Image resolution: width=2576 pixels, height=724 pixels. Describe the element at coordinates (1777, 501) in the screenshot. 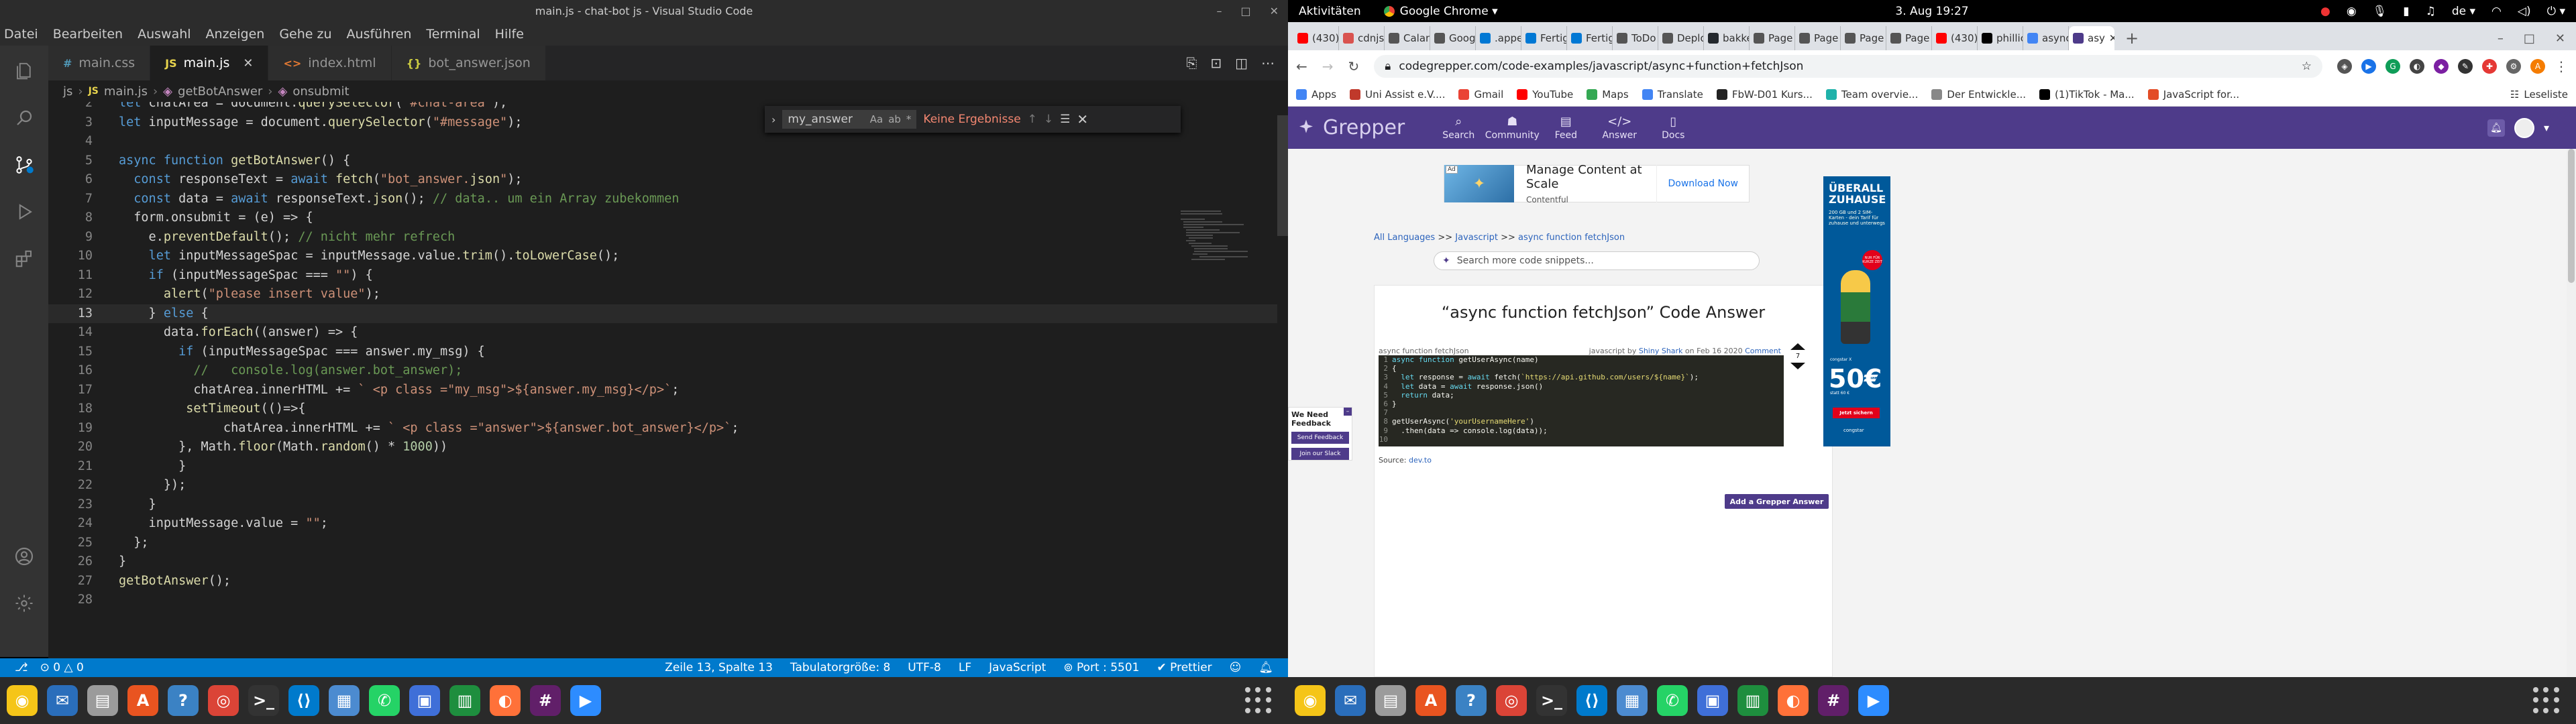

I see `add-answer-button: Add a Grepper Answer` at that location.